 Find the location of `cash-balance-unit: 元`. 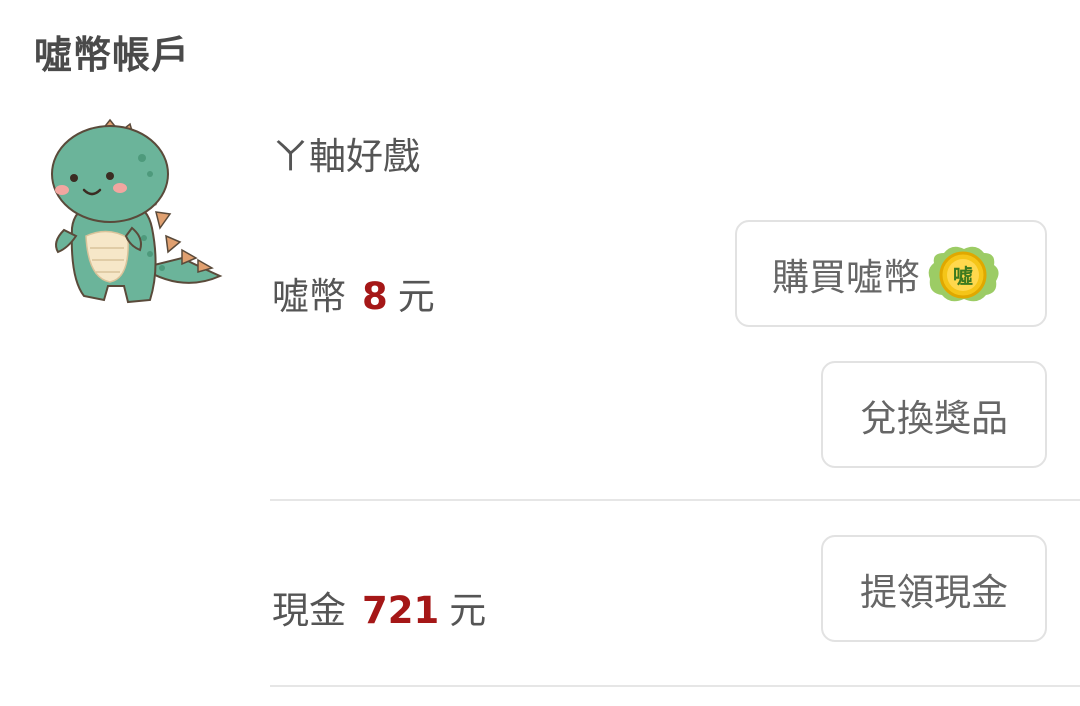

cash-balance-unit: 元 is located at coordinates (468, 610).